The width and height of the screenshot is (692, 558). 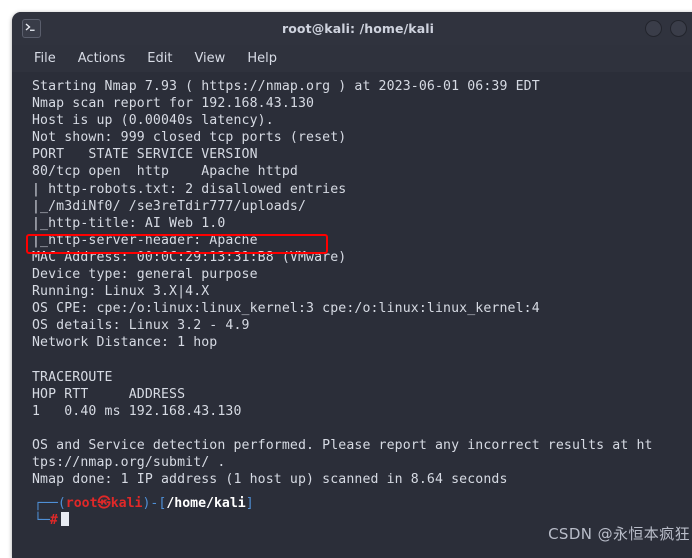 I want to click on prompt-symbol: #, so click(x=53, y=521).